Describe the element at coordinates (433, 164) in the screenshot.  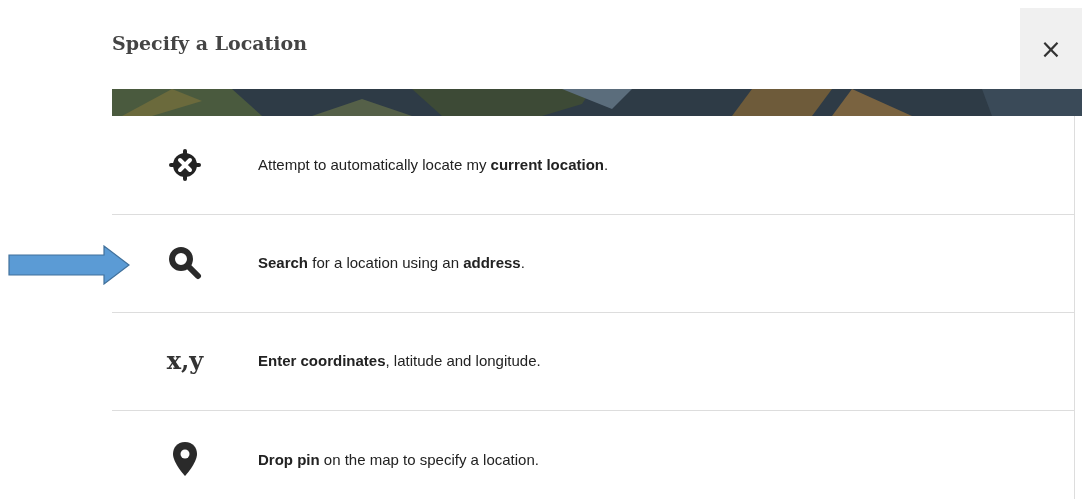
I see `option-text: Attempt to automatically locate my current location.` at that location.